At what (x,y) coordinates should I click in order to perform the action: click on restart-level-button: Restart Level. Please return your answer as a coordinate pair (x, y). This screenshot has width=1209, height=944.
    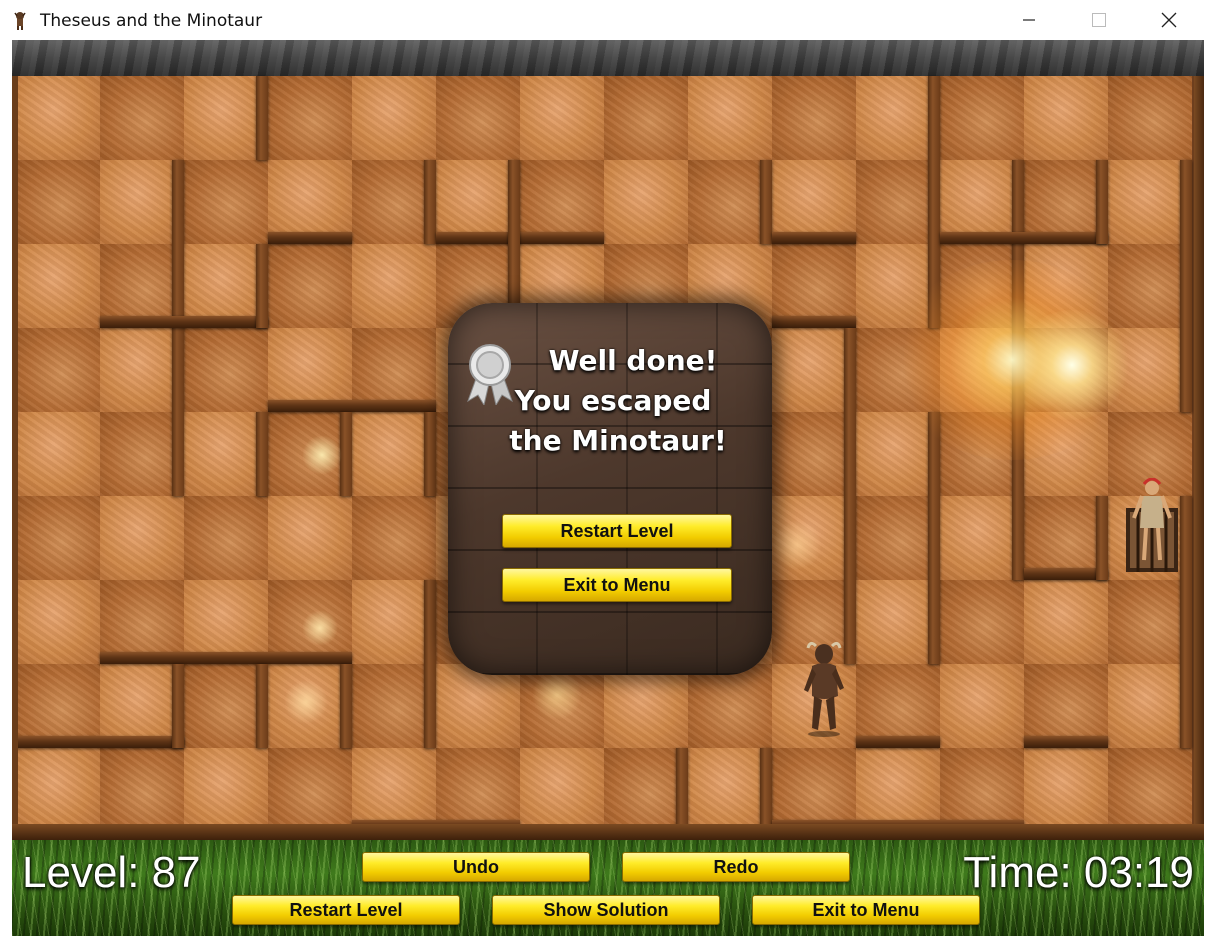
    Looking at the image, I should click on (346, 910).